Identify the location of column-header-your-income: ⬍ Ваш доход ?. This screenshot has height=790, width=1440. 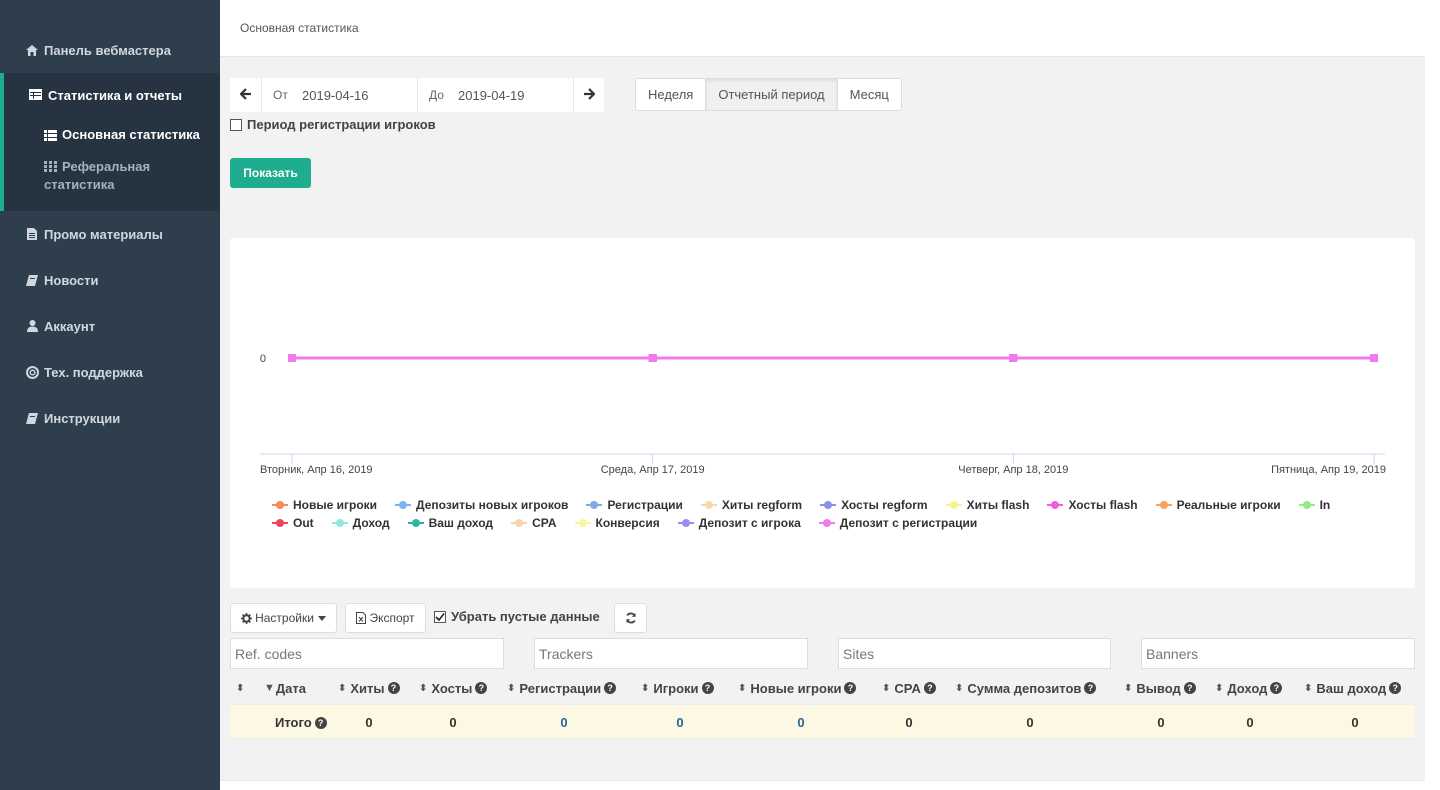
(1353, 688).